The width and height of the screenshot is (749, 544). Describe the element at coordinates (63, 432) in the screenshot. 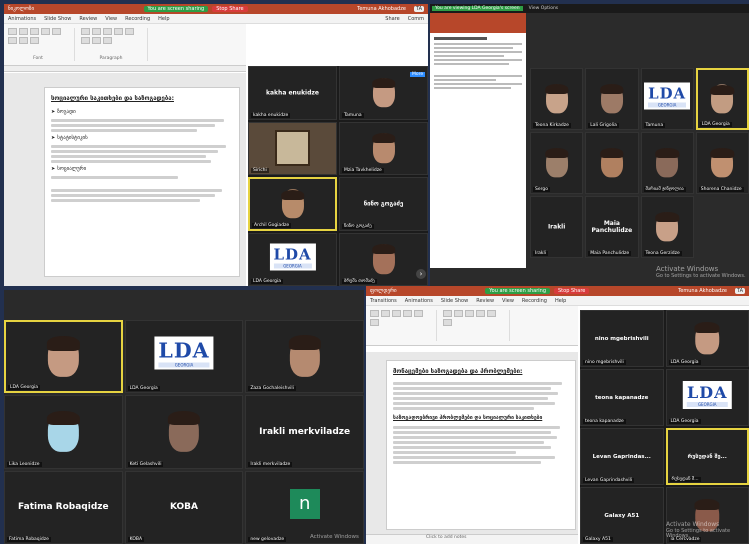

I see `participant-tile: Lika Leonidze` at that location.